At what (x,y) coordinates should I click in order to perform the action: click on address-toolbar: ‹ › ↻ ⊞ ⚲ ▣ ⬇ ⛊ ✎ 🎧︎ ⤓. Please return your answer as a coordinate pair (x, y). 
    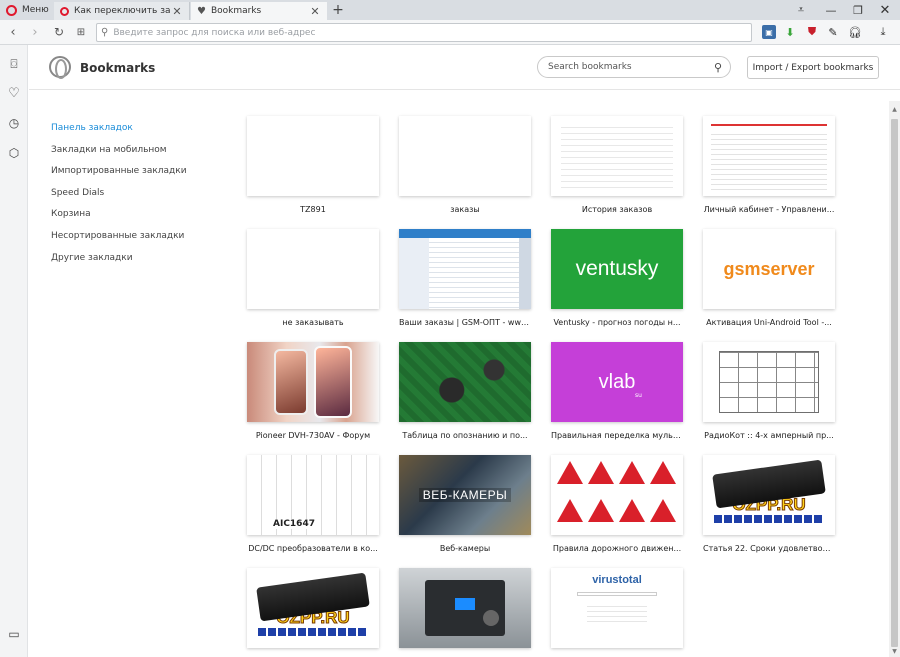
    Looking at the image, I should click on (450, 32).